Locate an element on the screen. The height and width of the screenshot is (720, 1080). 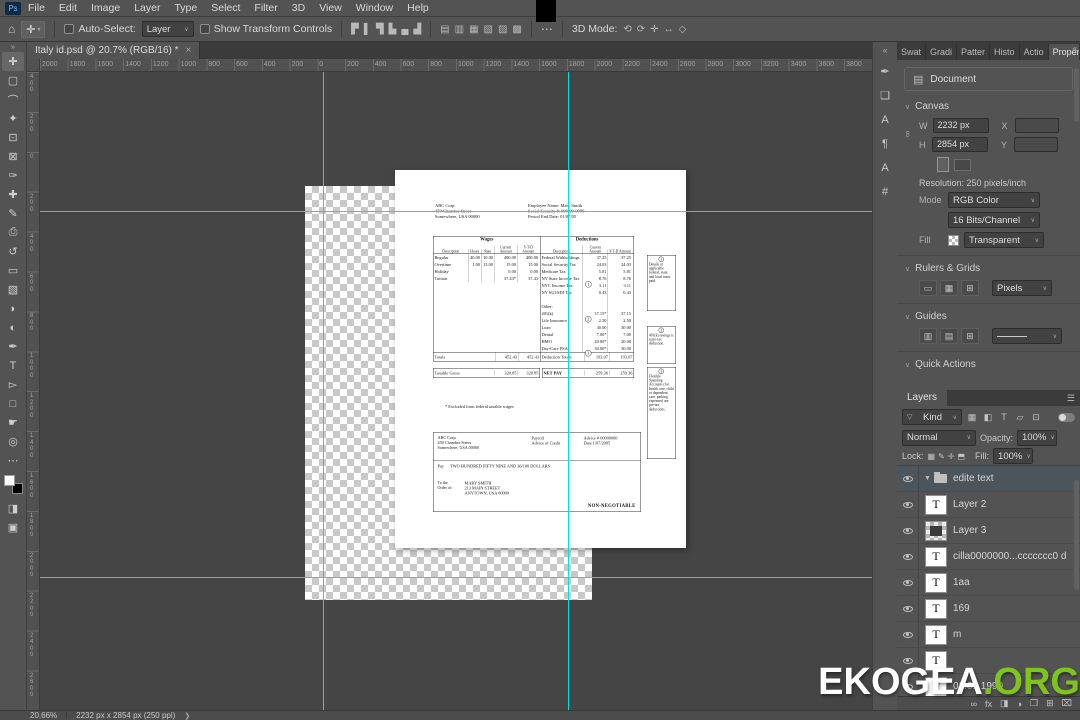
collapse-panels-icon: « is located at coordinates (1075, 48).